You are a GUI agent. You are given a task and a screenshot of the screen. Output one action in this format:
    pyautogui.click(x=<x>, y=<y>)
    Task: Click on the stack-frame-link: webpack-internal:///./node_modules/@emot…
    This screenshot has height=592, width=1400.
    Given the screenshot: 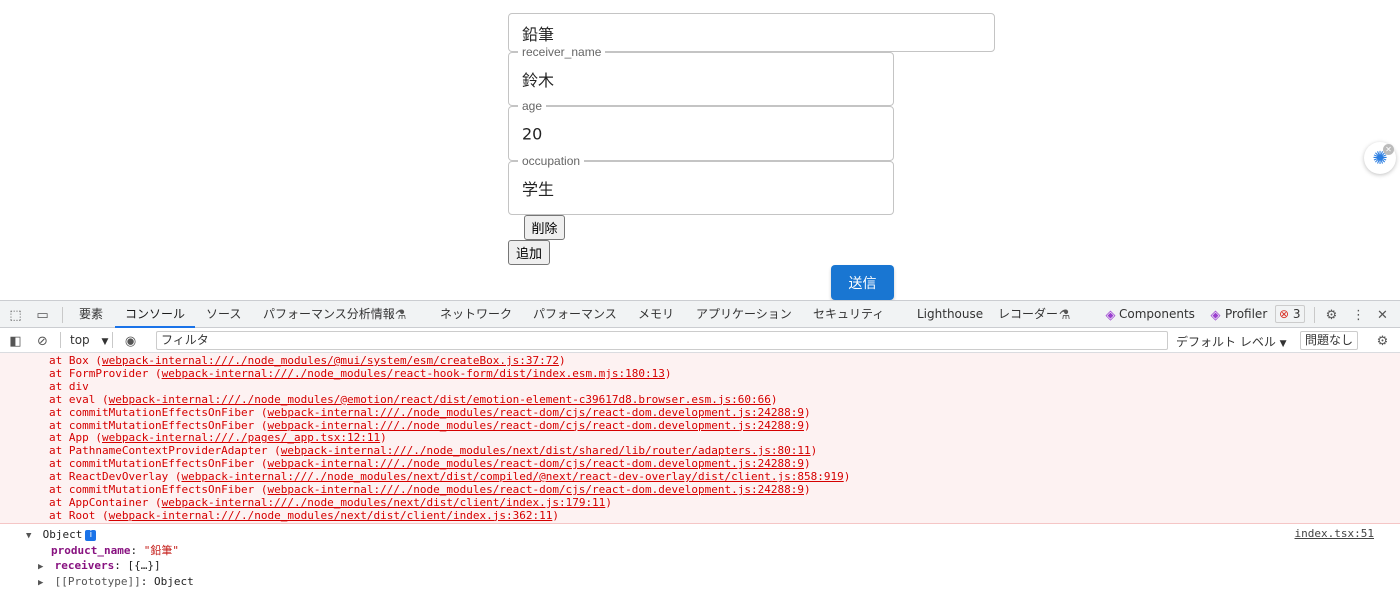 What is the action you would take?
    pyautogui.click(x=440, y=399)
    